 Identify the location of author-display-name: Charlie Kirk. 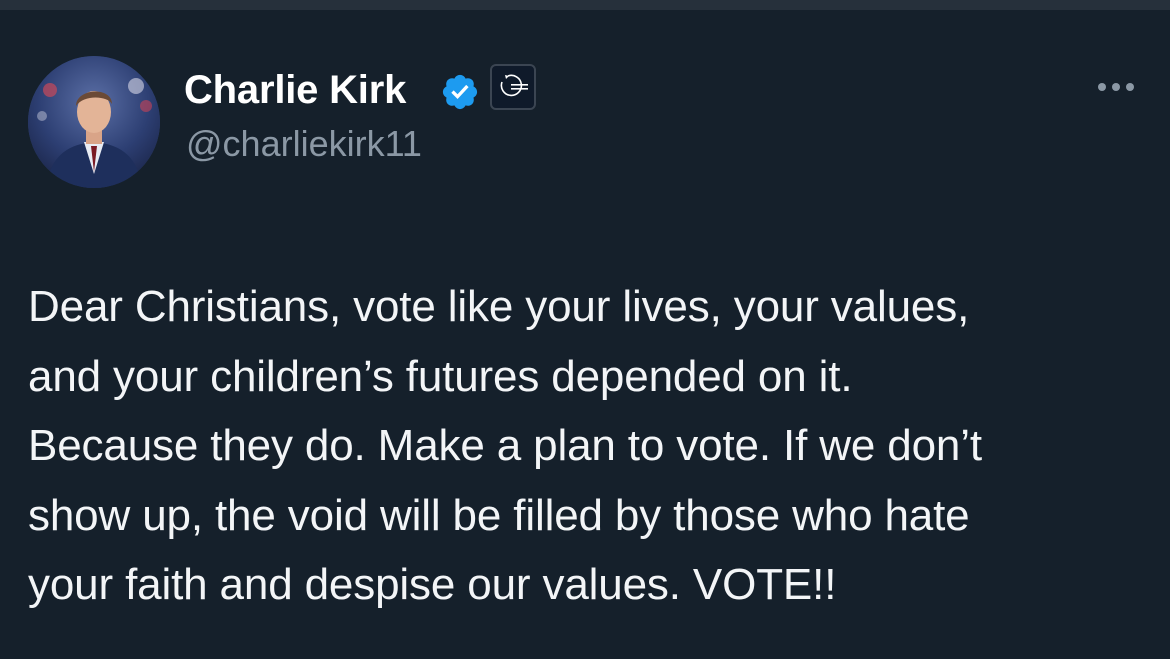
(295, 90).